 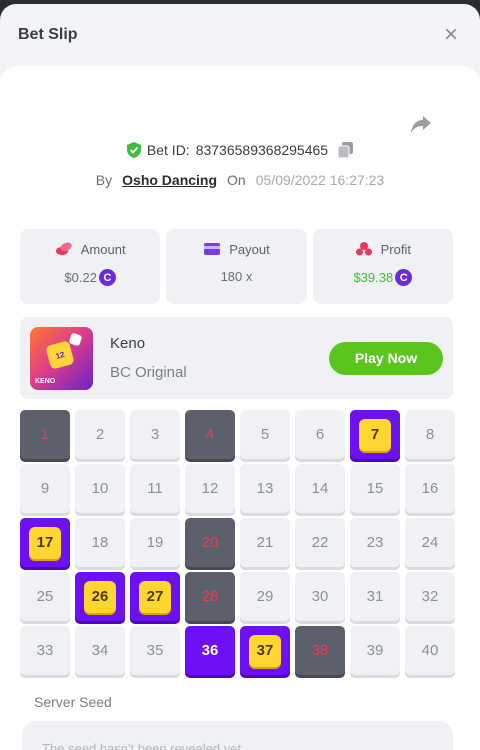 I want to click on keno-cell-19: 19, so click(x=155, y=542).